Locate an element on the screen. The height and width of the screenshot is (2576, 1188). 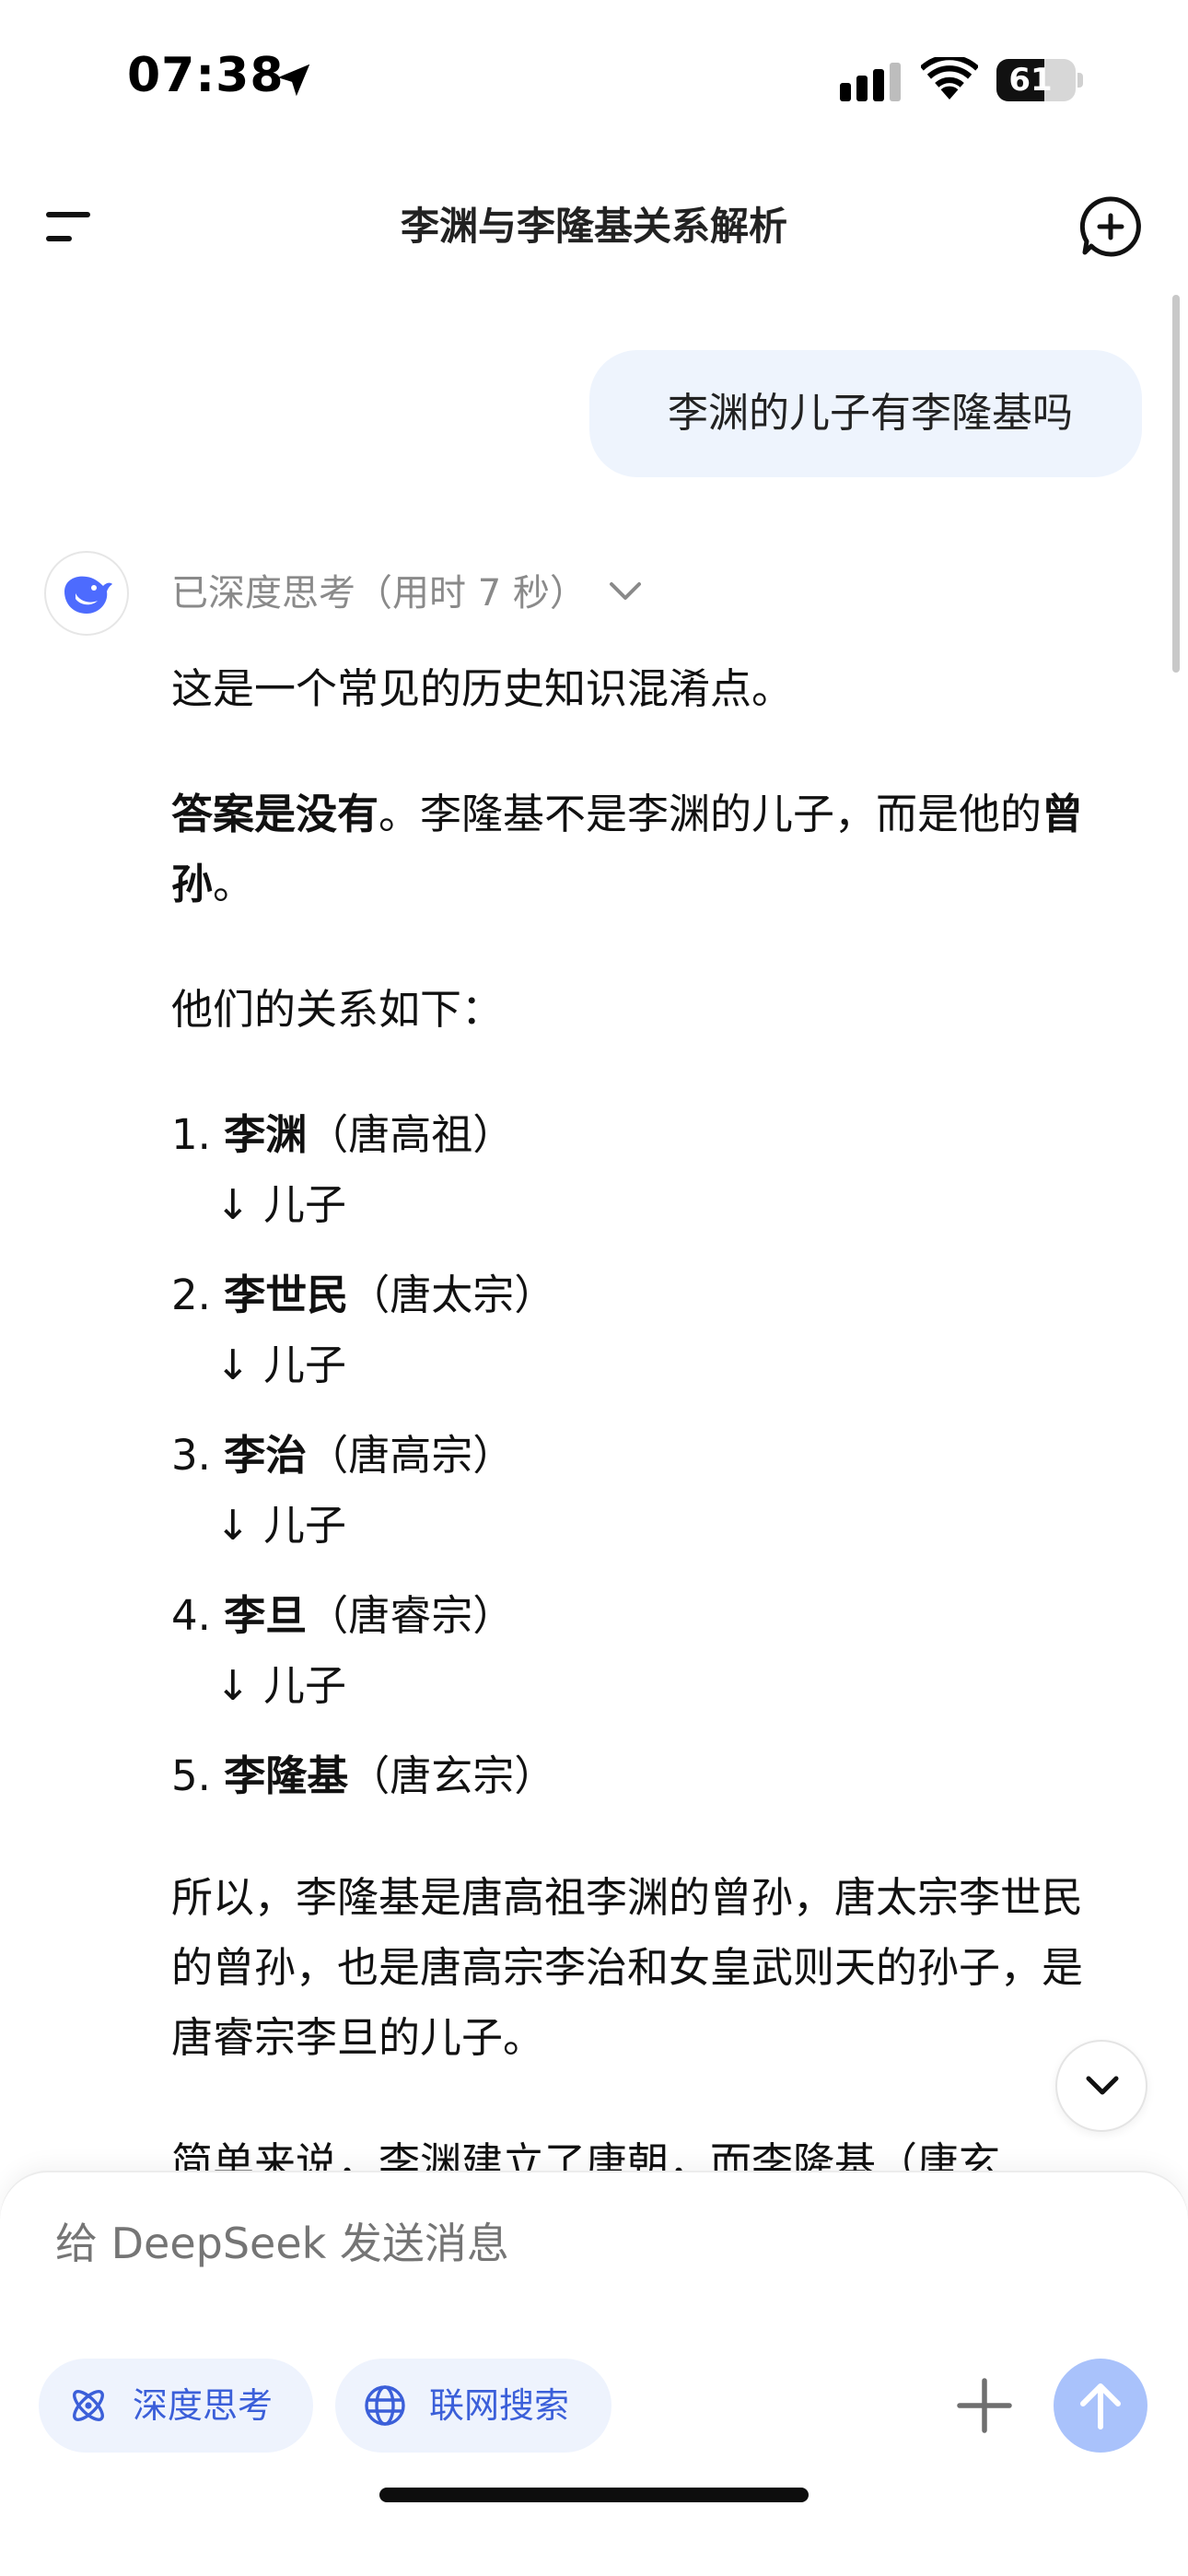
home-indicator is located at coordinates (594, 2495).